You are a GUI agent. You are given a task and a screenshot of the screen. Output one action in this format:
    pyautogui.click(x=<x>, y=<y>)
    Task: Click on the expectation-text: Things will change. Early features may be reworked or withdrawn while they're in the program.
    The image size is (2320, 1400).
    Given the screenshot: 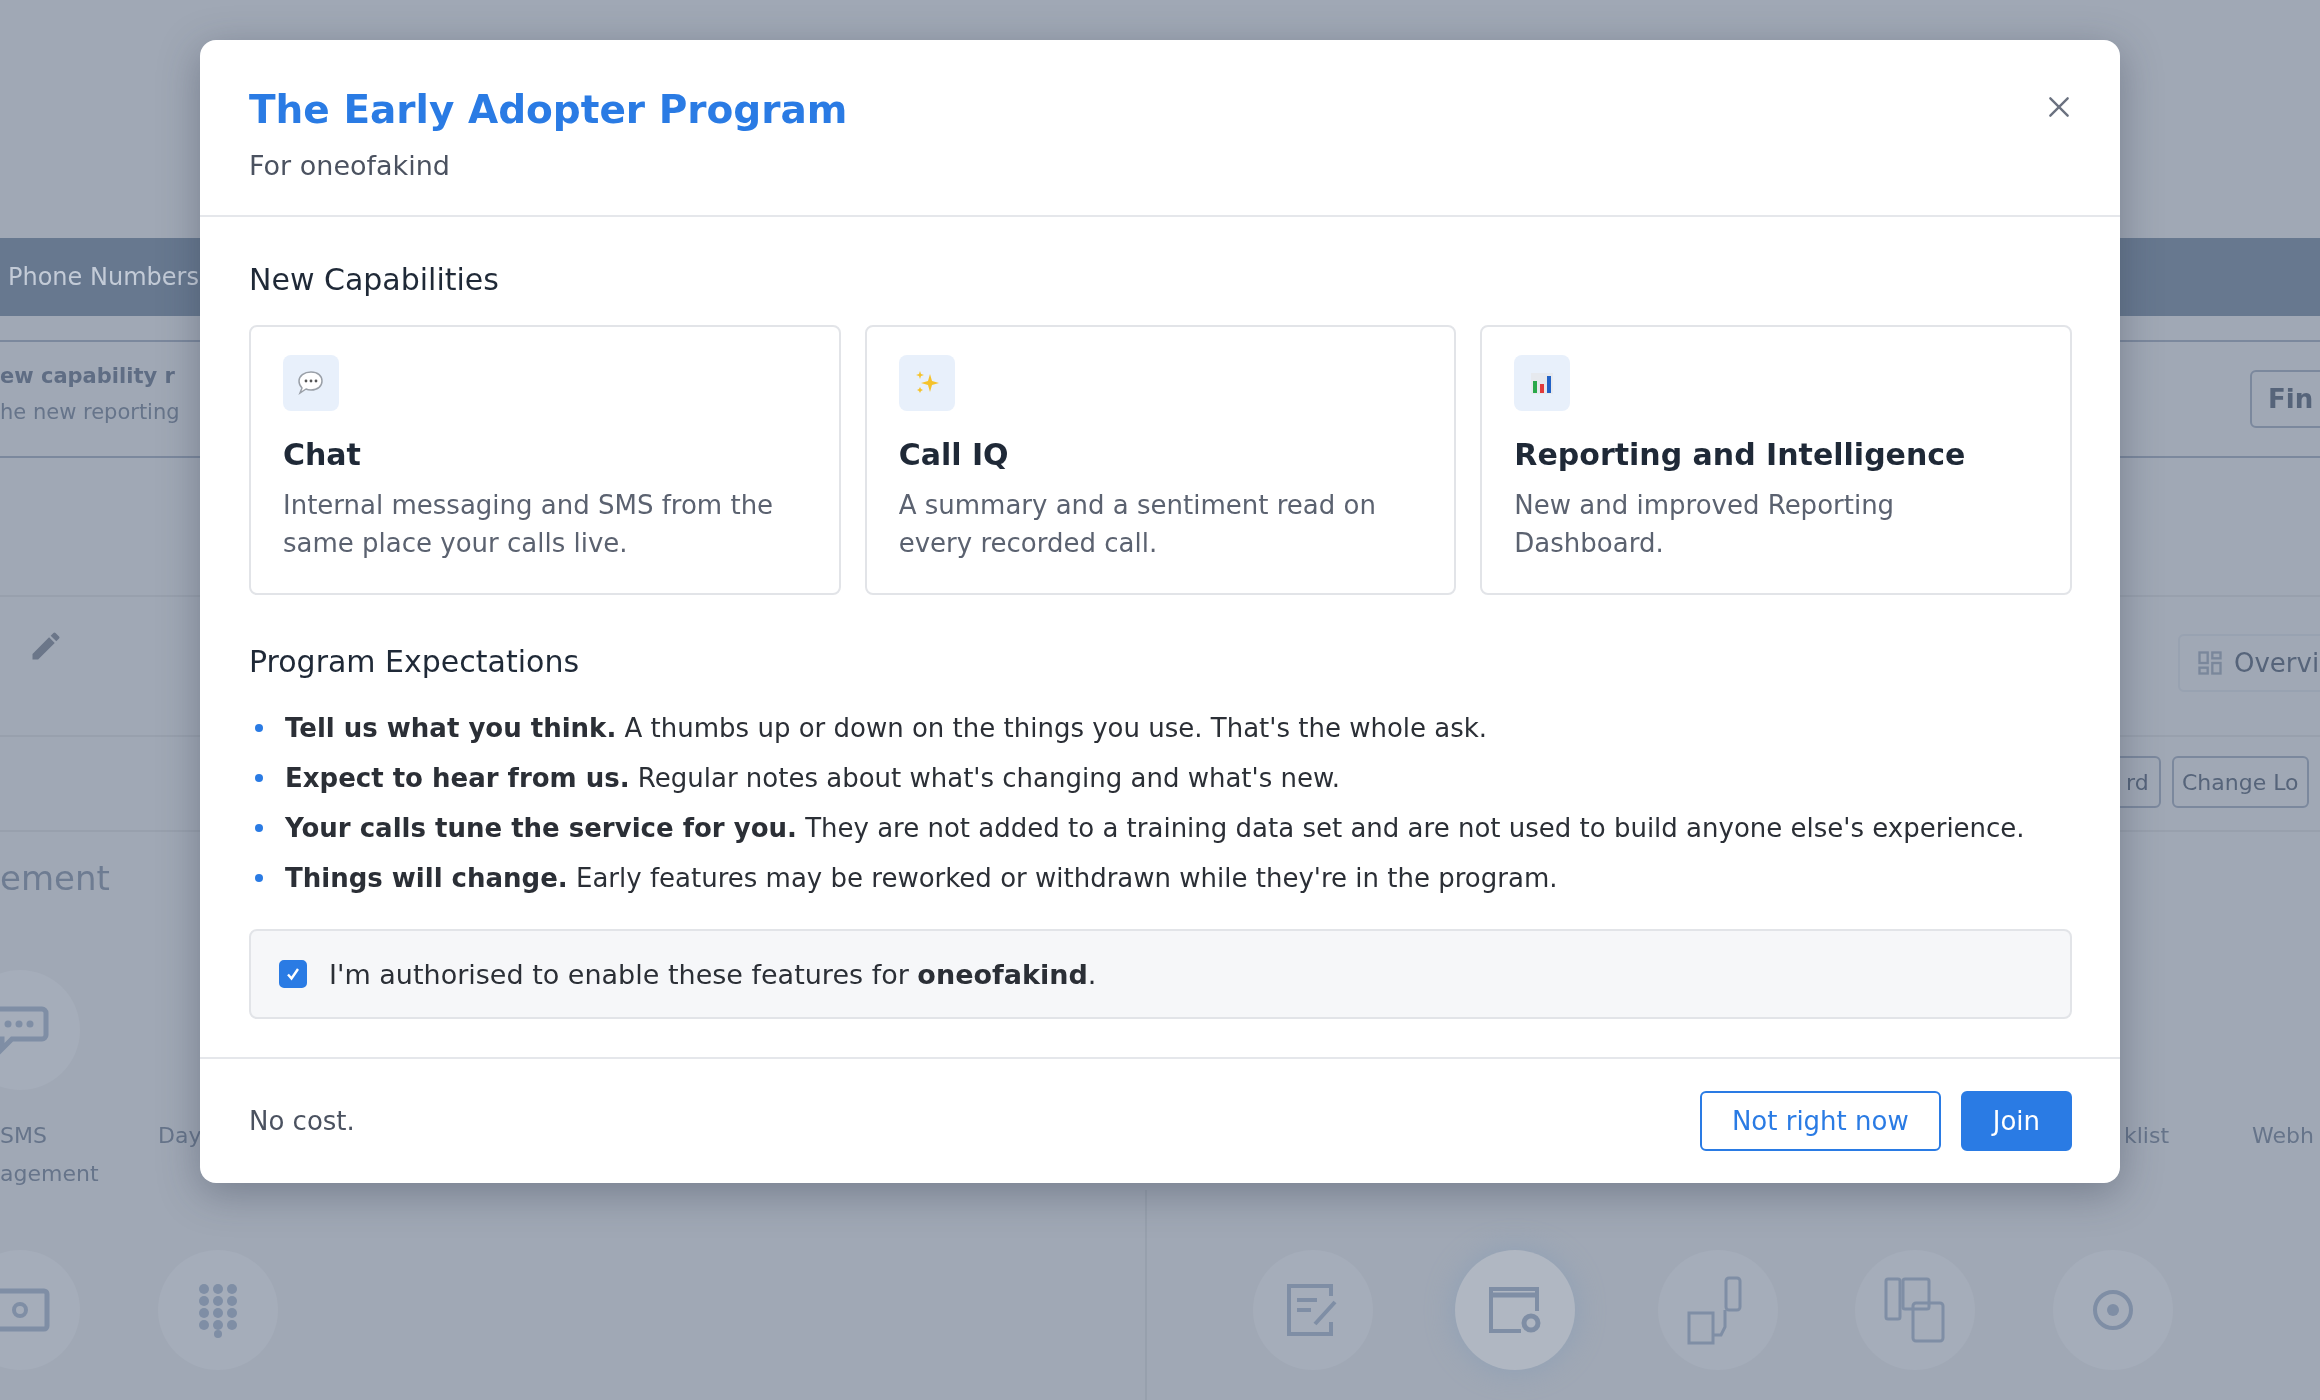 What is the action you would take?
    pyautogui.click(x=921, y=878)
    